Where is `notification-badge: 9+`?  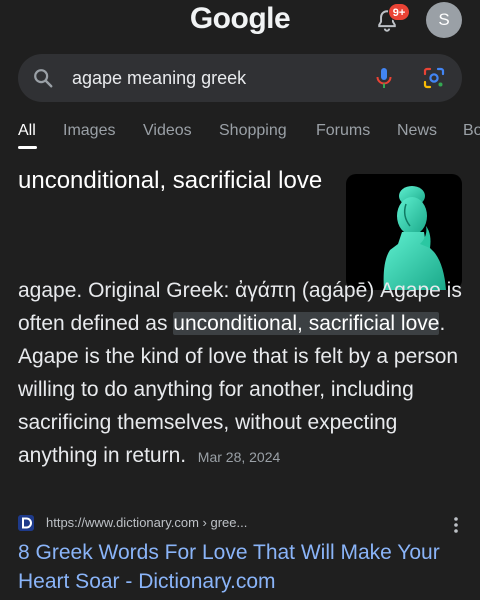
notification-badge: 9+ is located at coordinates (399, 12).